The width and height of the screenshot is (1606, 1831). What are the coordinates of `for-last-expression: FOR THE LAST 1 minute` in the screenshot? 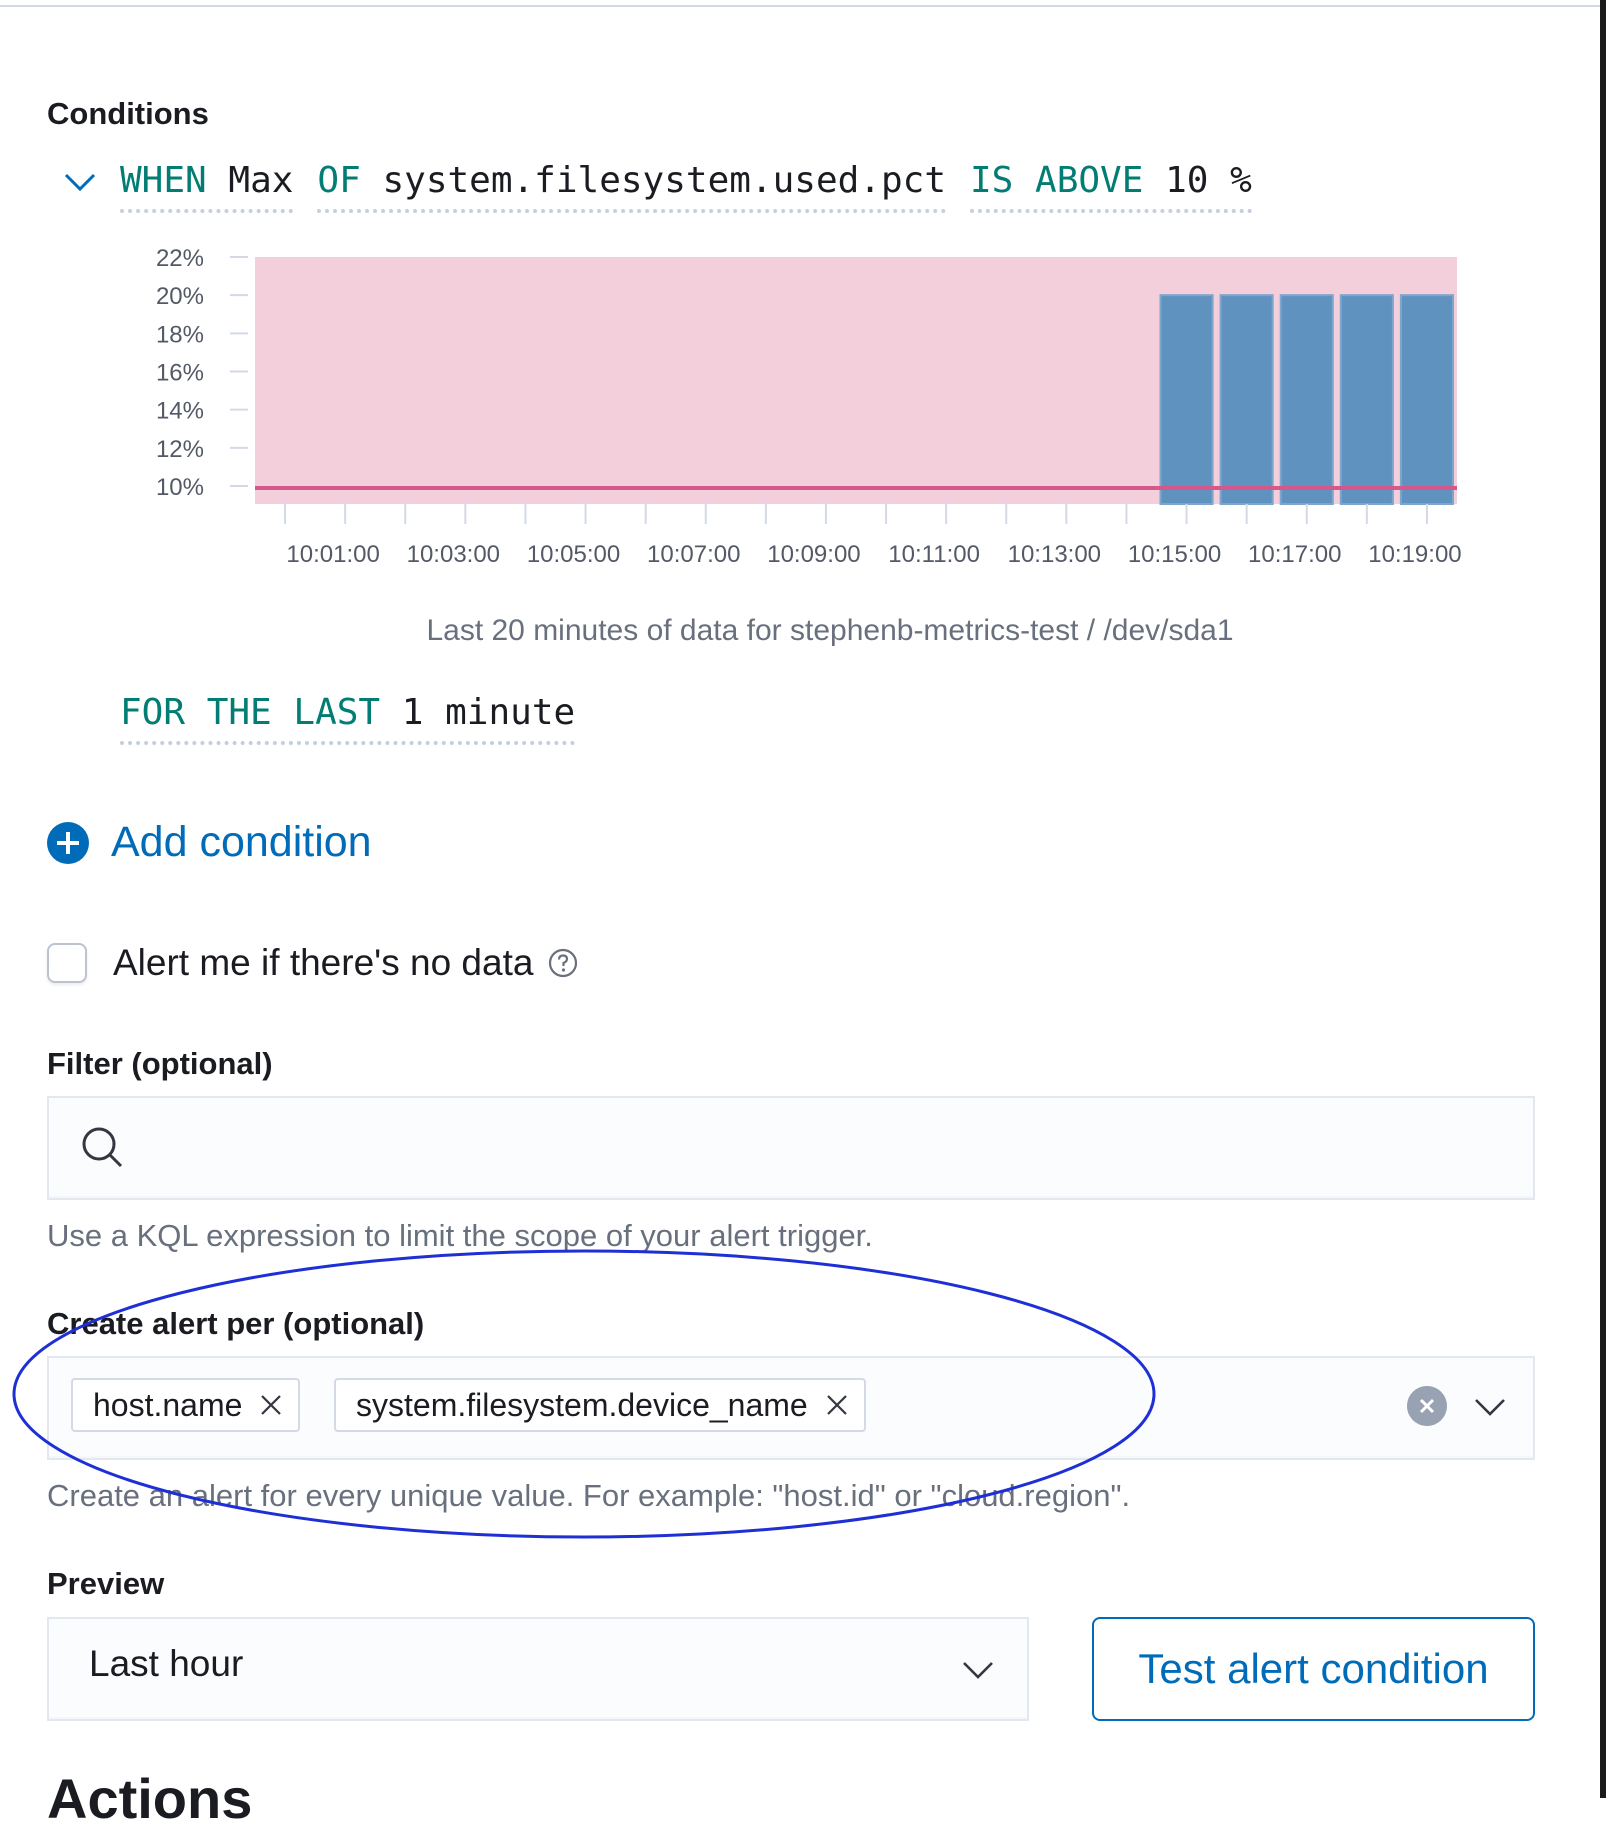 It's located at (359, 722).